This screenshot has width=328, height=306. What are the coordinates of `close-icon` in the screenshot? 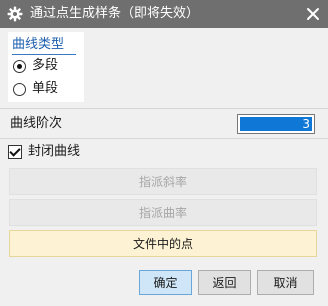 It's located at (313, 14).